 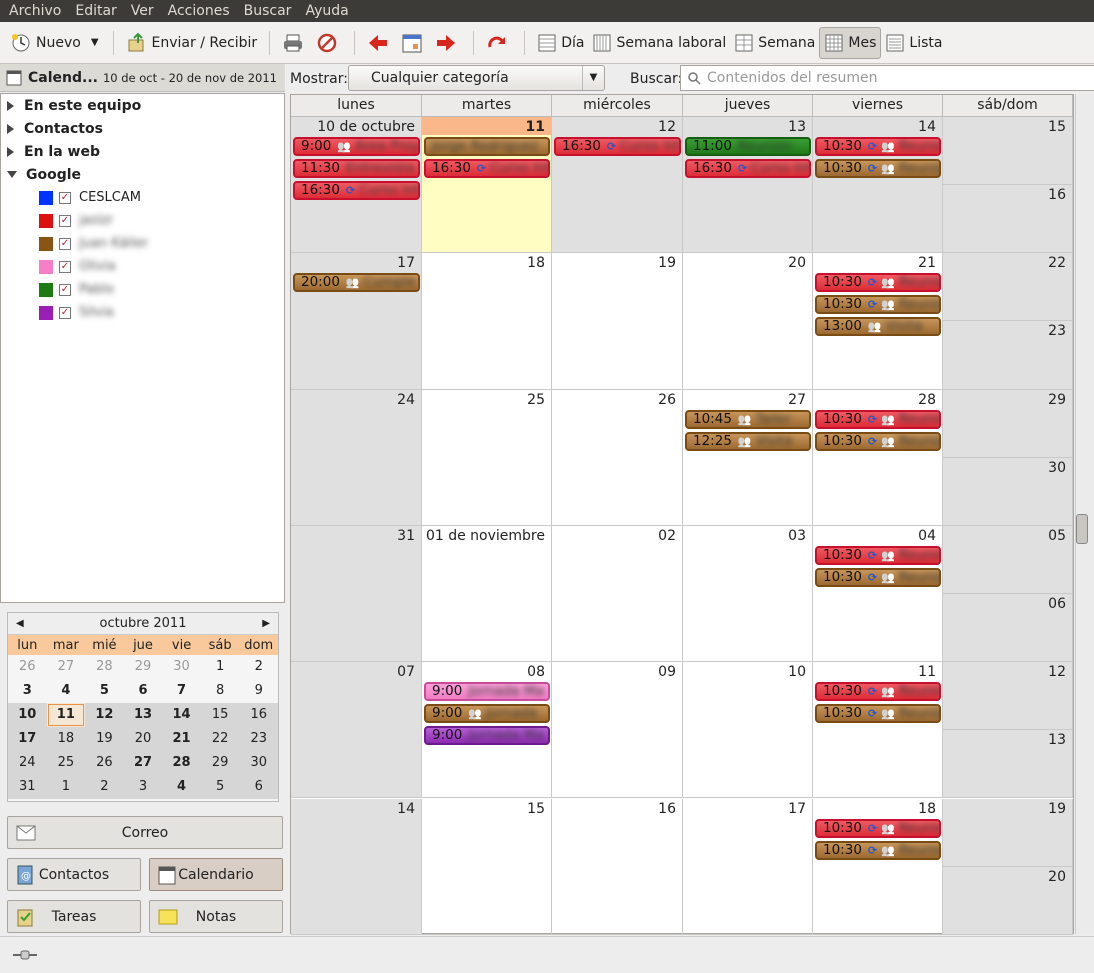 I want to click on day-cell: 03, so click(x=748, y=594).